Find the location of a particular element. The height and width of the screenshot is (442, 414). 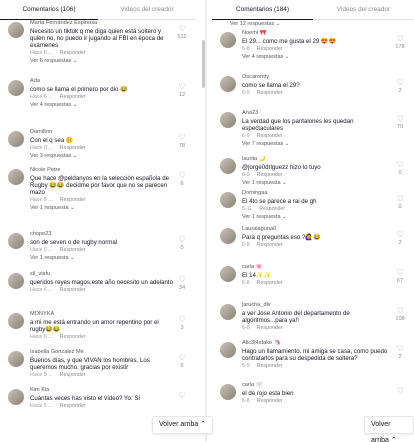

comment-username: carla 🤍 is located at coordinates (317, 386).